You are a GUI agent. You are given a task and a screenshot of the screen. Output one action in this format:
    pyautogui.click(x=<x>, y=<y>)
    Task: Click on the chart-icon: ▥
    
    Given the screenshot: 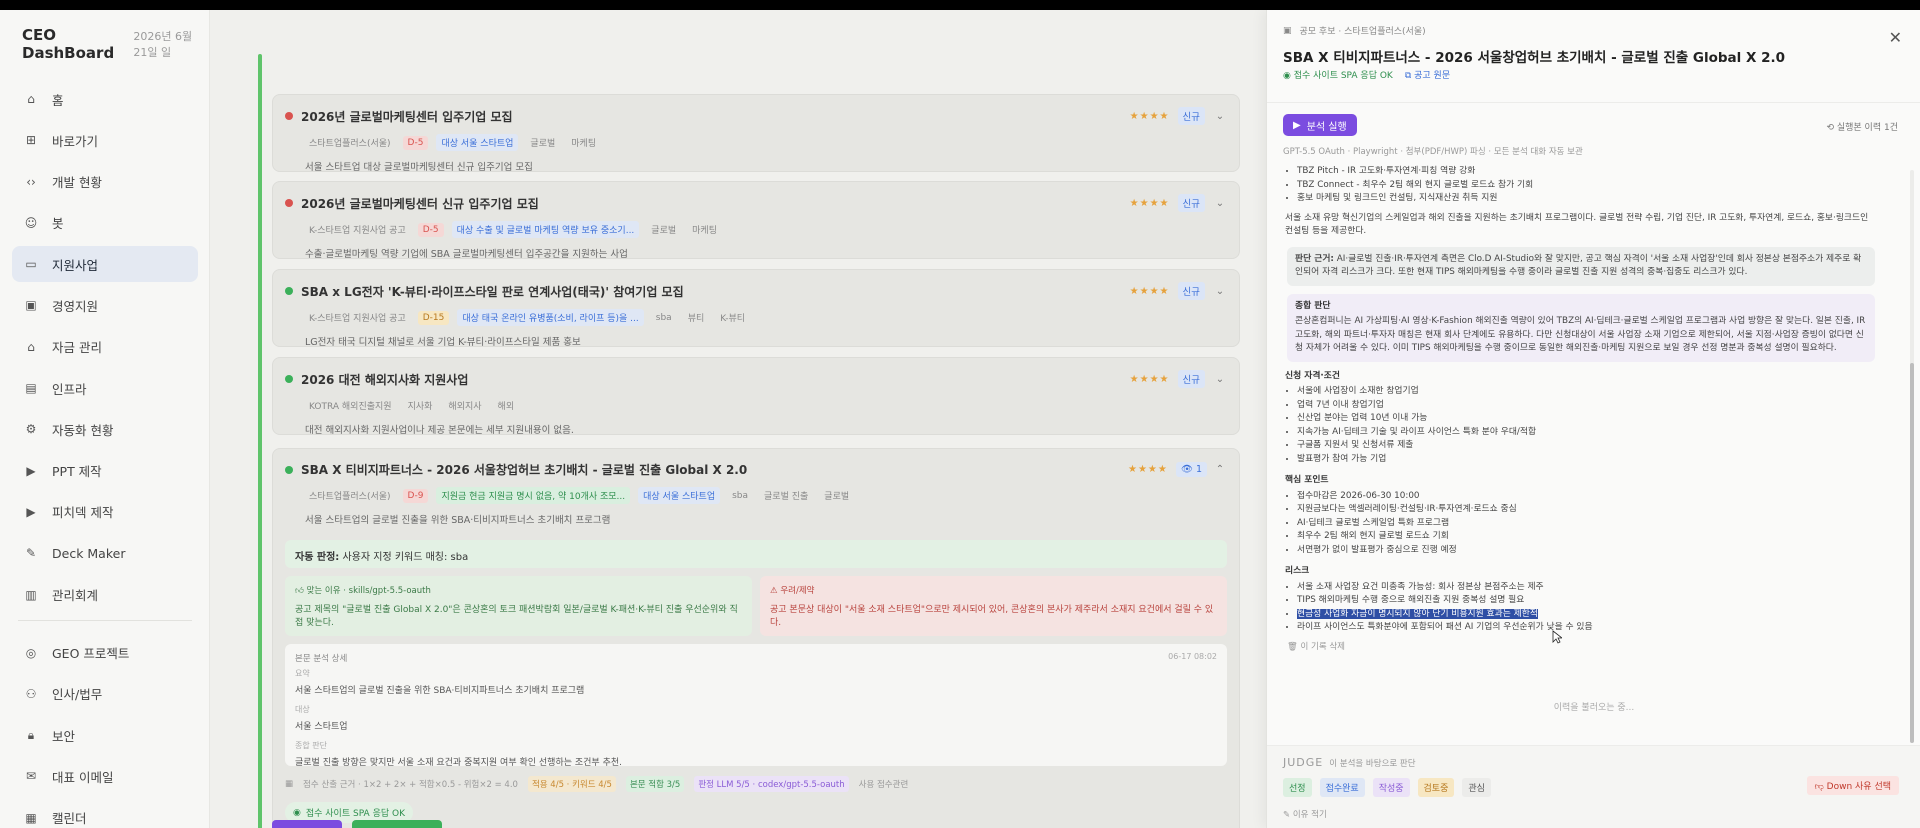 What is the action you would take?
    pyautogui.click(x=31, y=594)
    